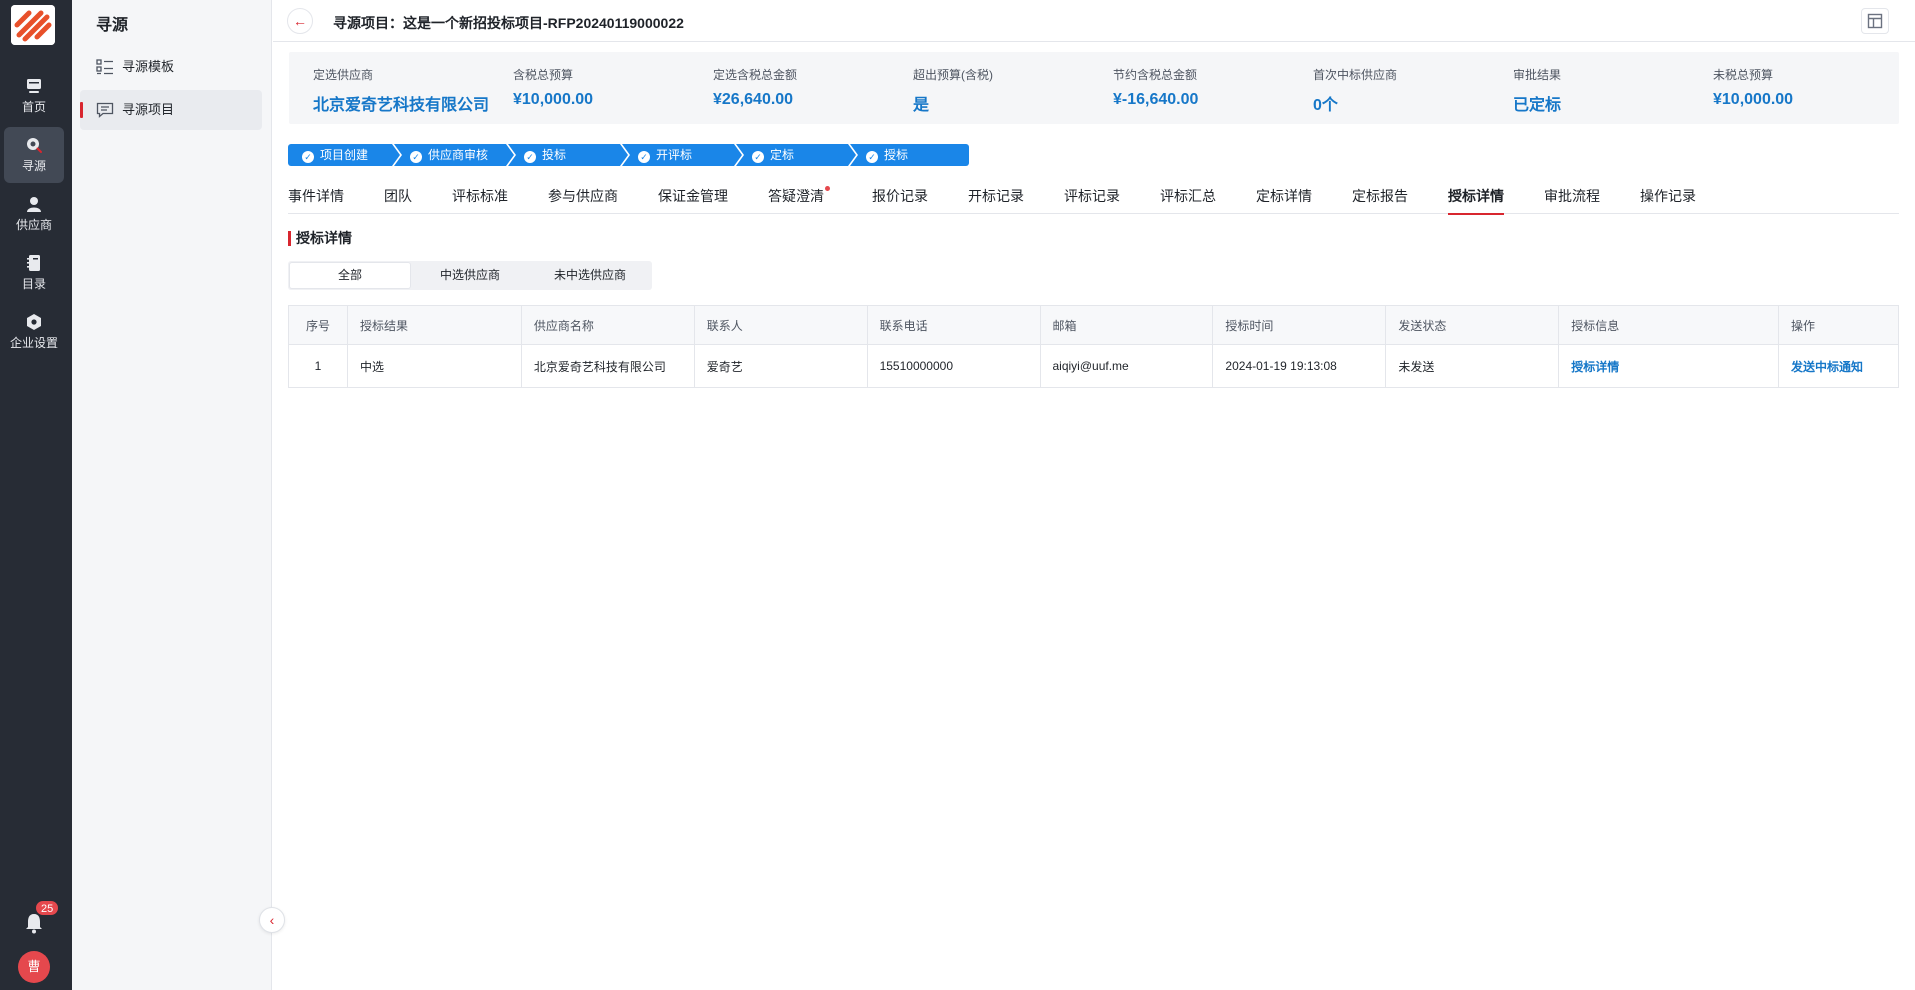 The width and height of the screenshot is (1915, 990). What do you see at coordinates (34, 204) in the screenshot?
I see `user-icon` at bounding box center [34, 204].